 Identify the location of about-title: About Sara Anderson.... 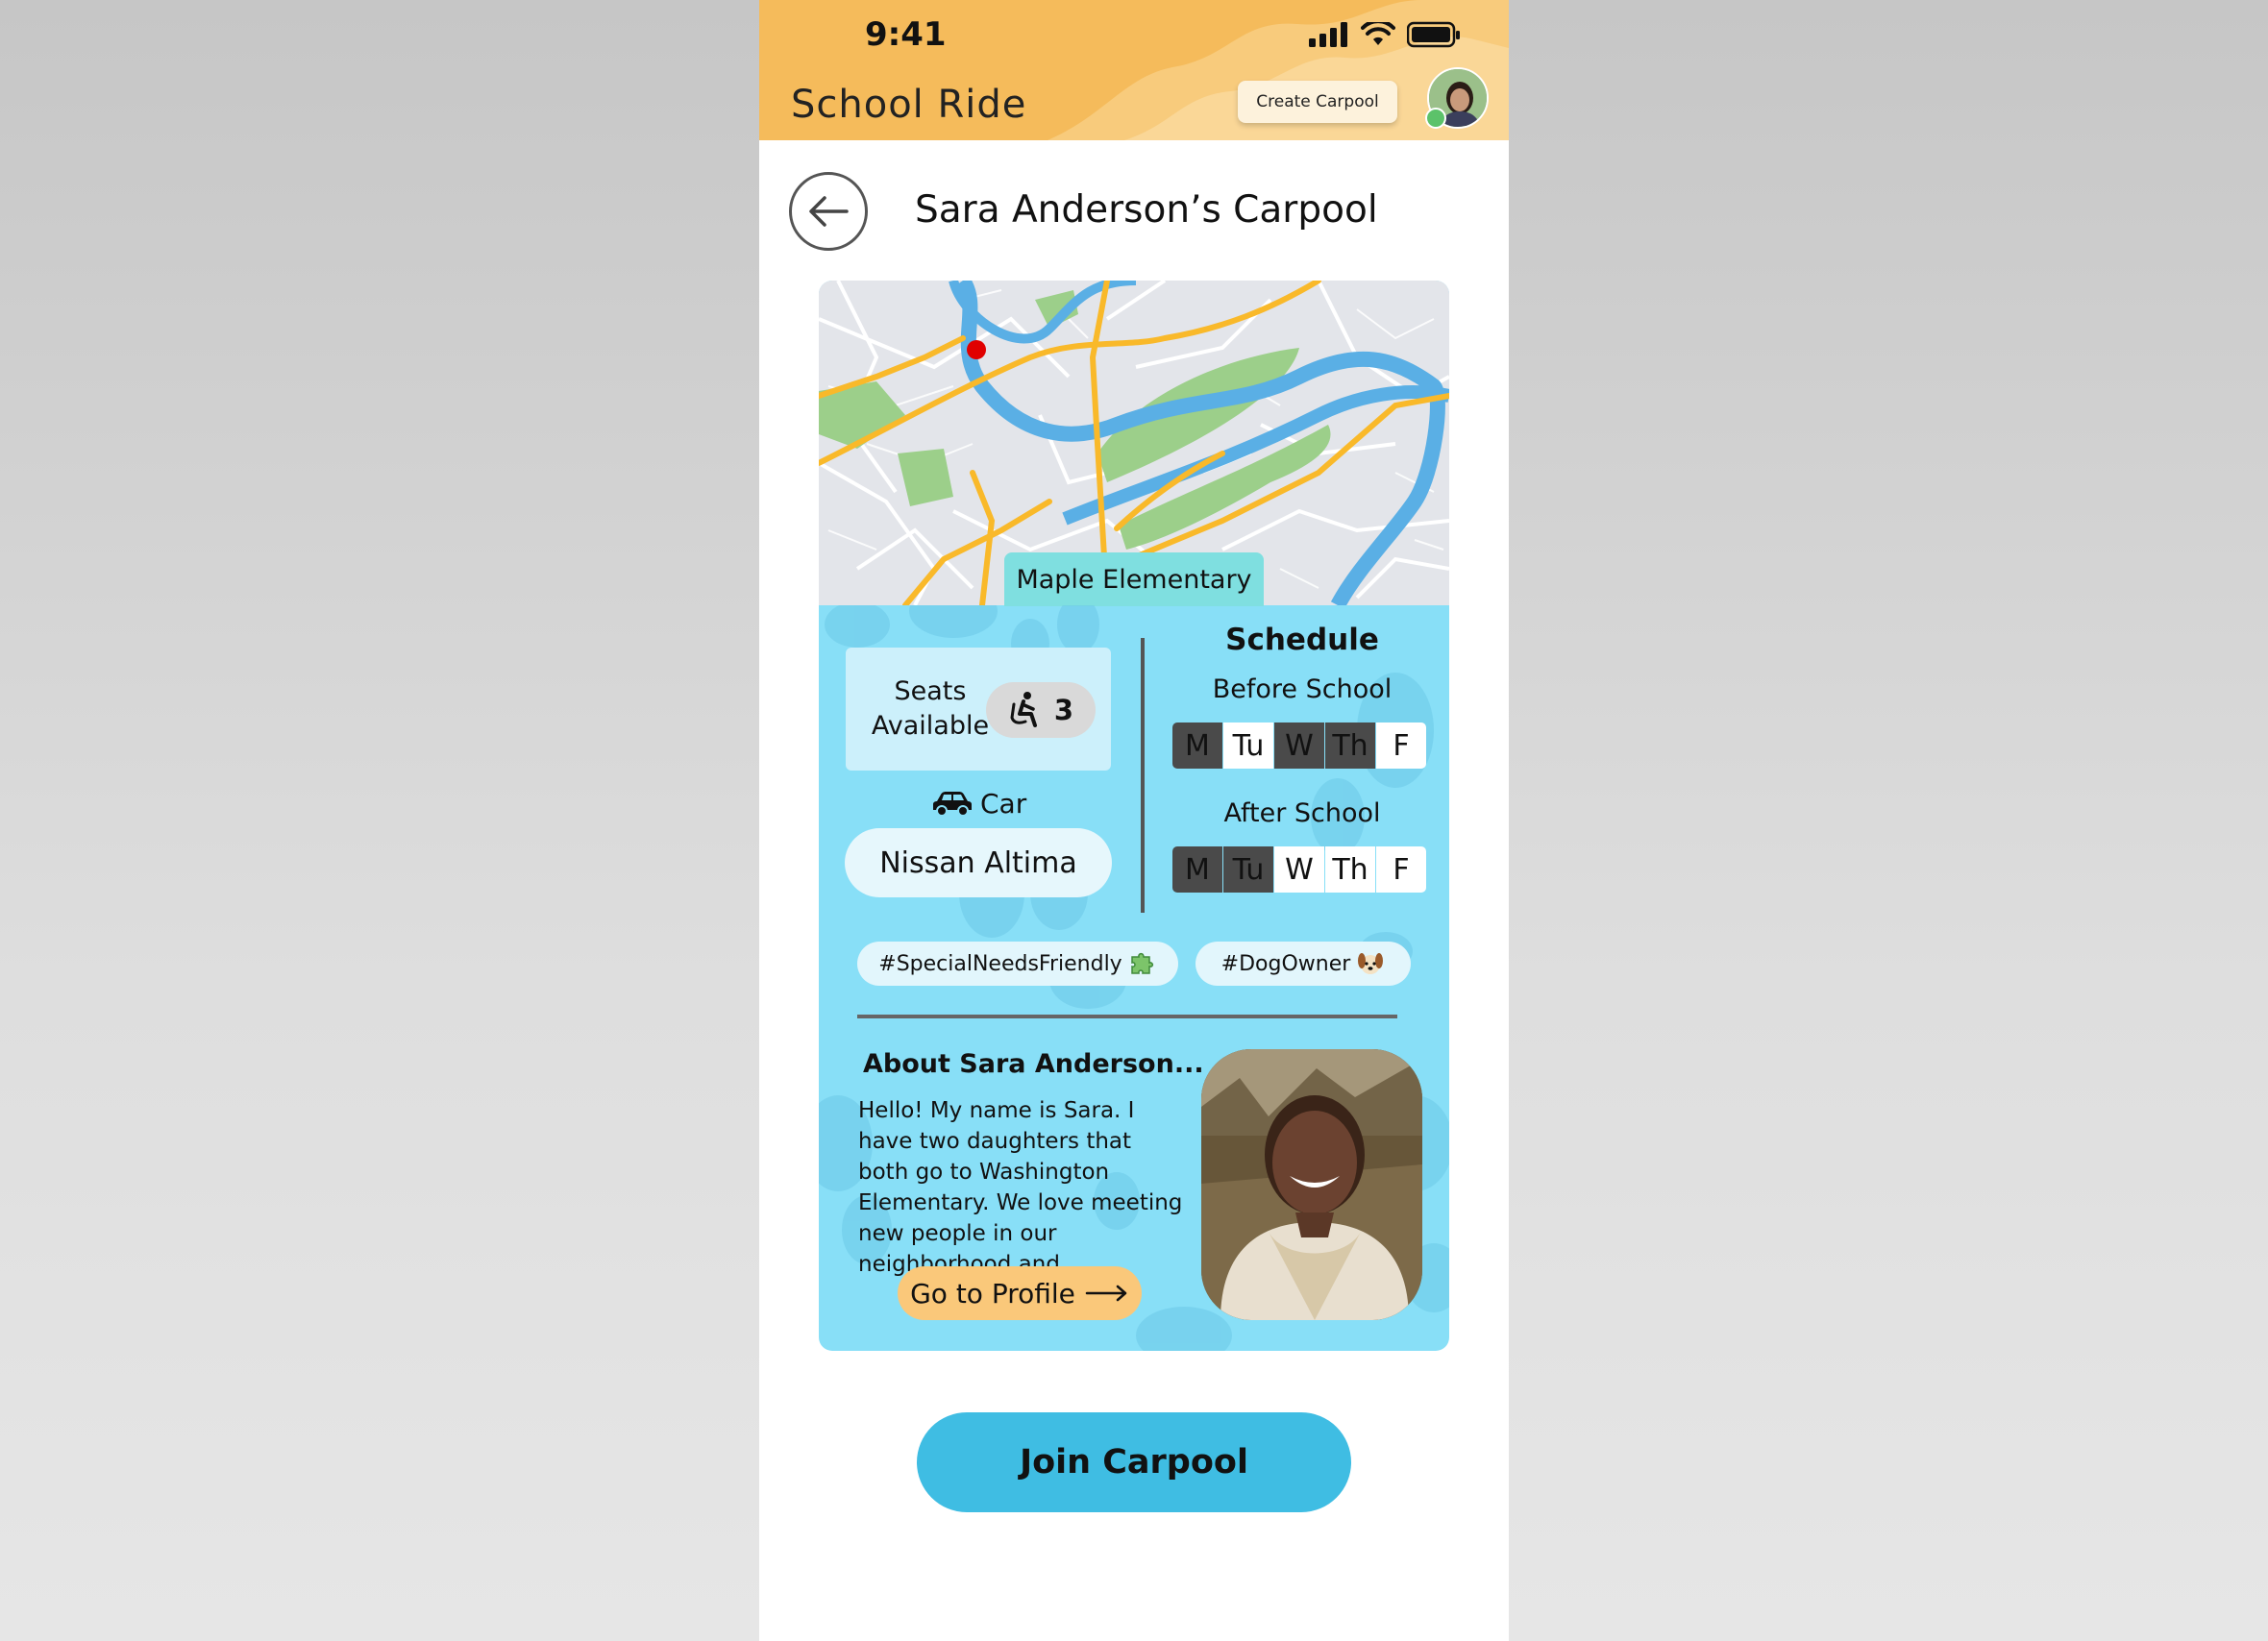
(1033, 1064).